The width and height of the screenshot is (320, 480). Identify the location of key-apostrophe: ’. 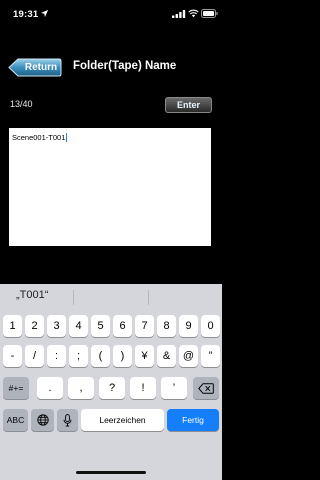
(174, 388).